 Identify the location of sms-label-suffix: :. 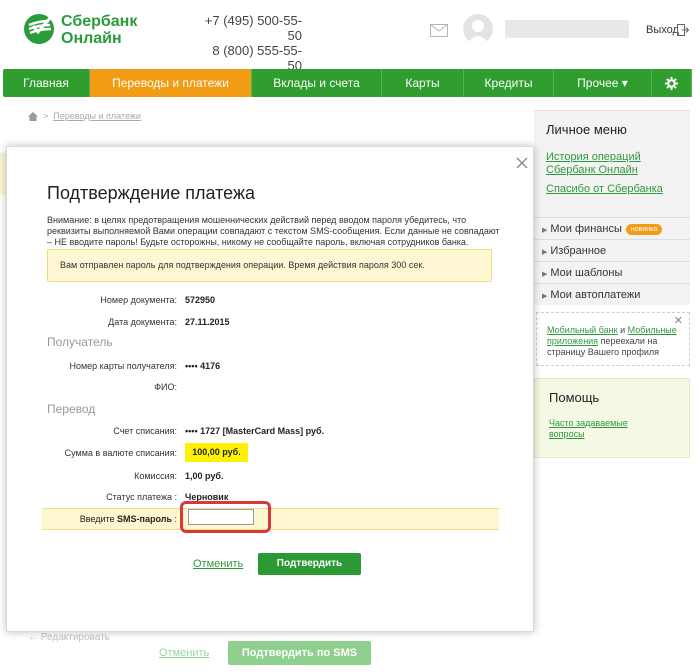
(174, 519).